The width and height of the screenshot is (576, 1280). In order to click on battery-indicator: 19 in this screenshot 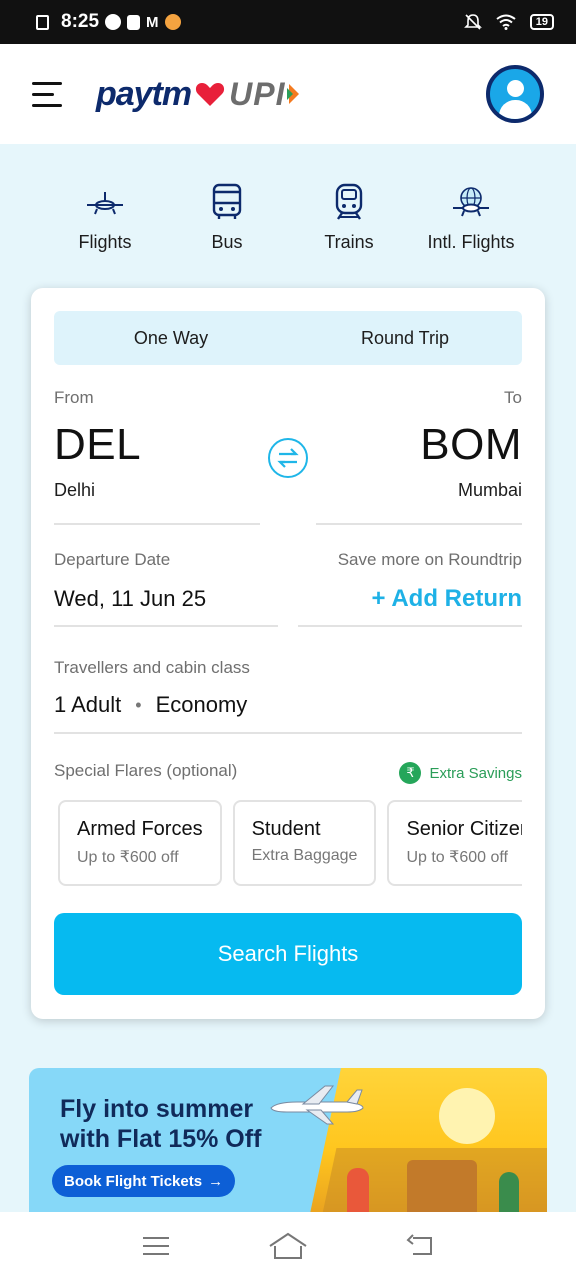, I will do `click(541, 22)`.